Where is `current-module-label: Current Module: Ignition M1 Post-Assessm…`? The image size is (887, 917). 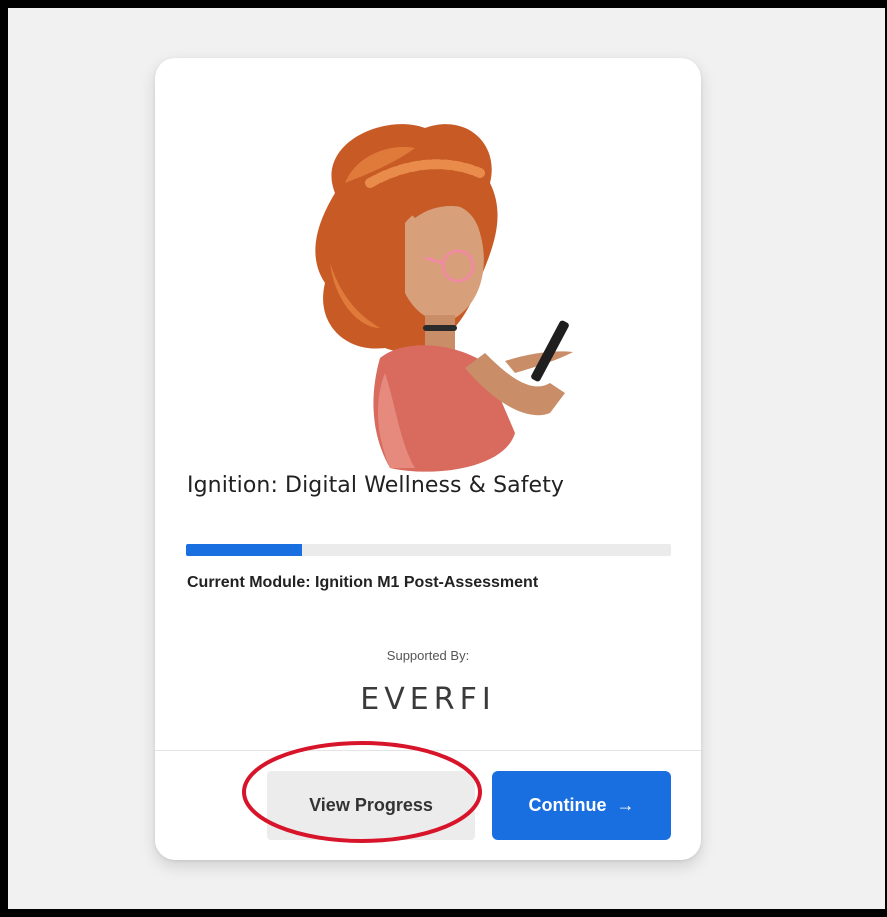 current-module-label: Current Module: Ignition M1 Post-Assessm… is located at coordinates (363, 582).